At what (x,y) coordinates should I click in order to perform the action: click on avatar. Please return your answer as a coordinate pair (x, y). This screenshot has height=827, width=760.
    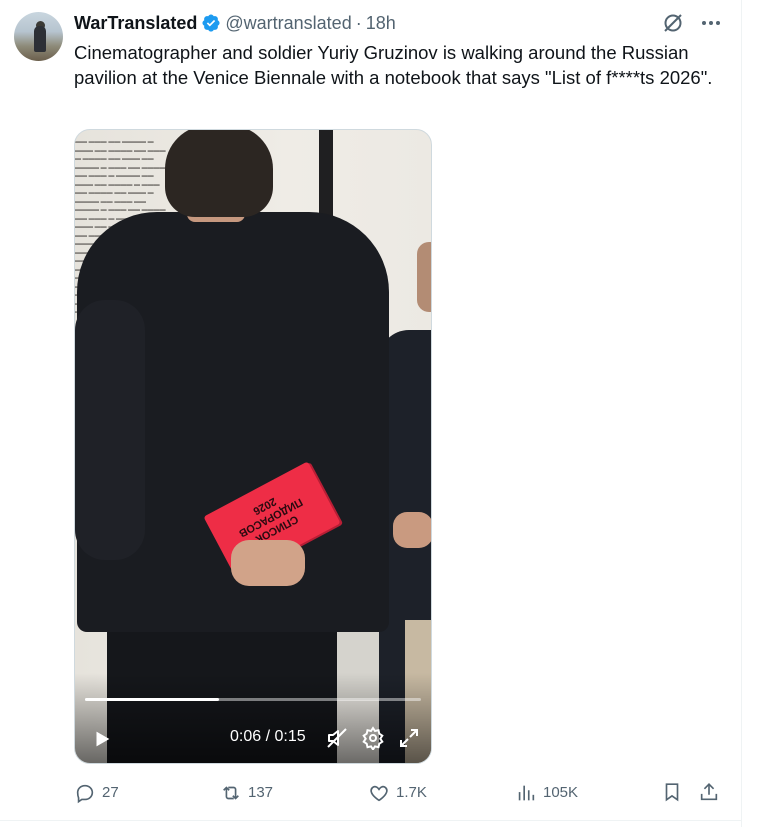
    Looking at the image, I should click on (38, 36).